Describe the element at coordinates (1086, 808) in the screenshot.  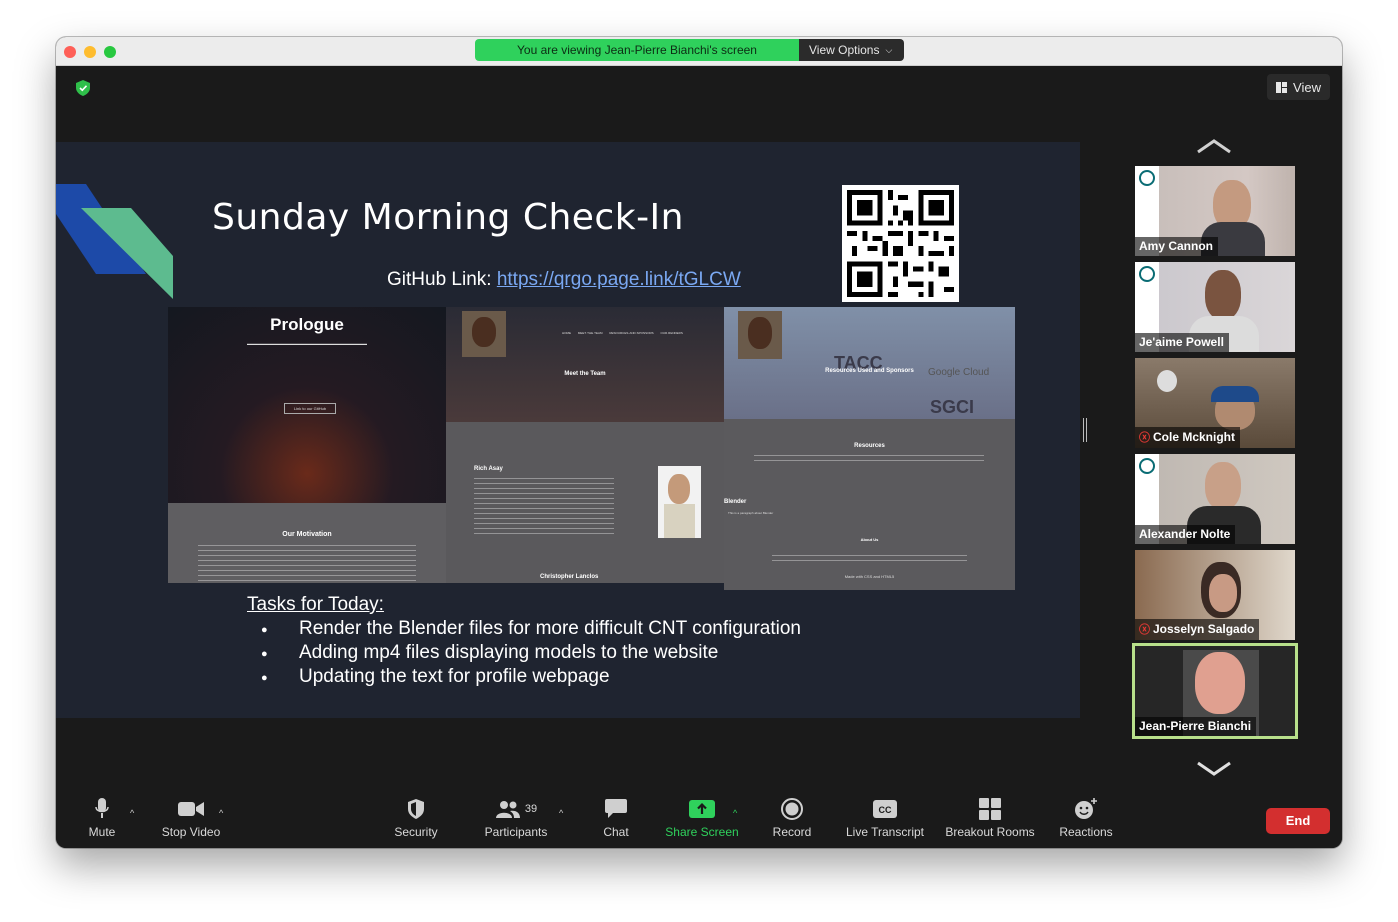
I see `reactions-smiley-icon` at that location.